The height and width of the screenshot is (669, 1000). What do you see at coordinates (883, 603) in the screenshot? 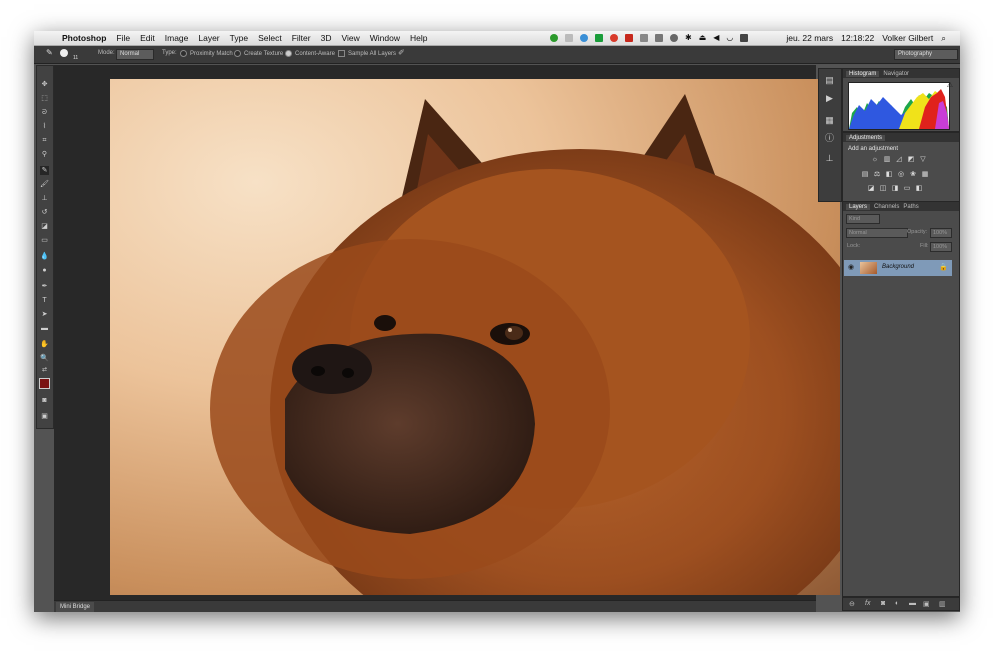
I see `layer-mask-icon: ◙` at bounding box center [883, 603].